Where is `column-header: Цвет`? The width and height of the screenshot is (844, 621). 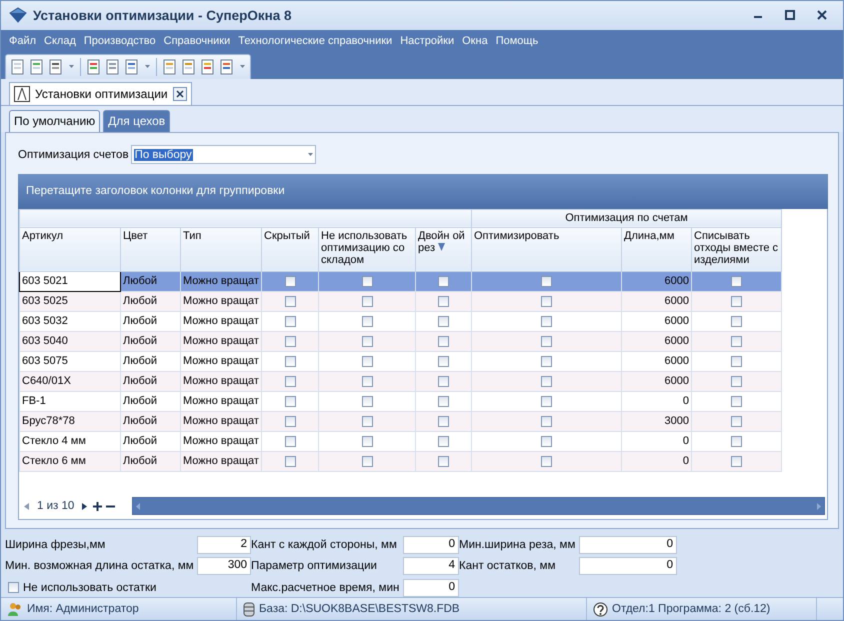
column-header: Цвет is located at coordinates (150, 249).